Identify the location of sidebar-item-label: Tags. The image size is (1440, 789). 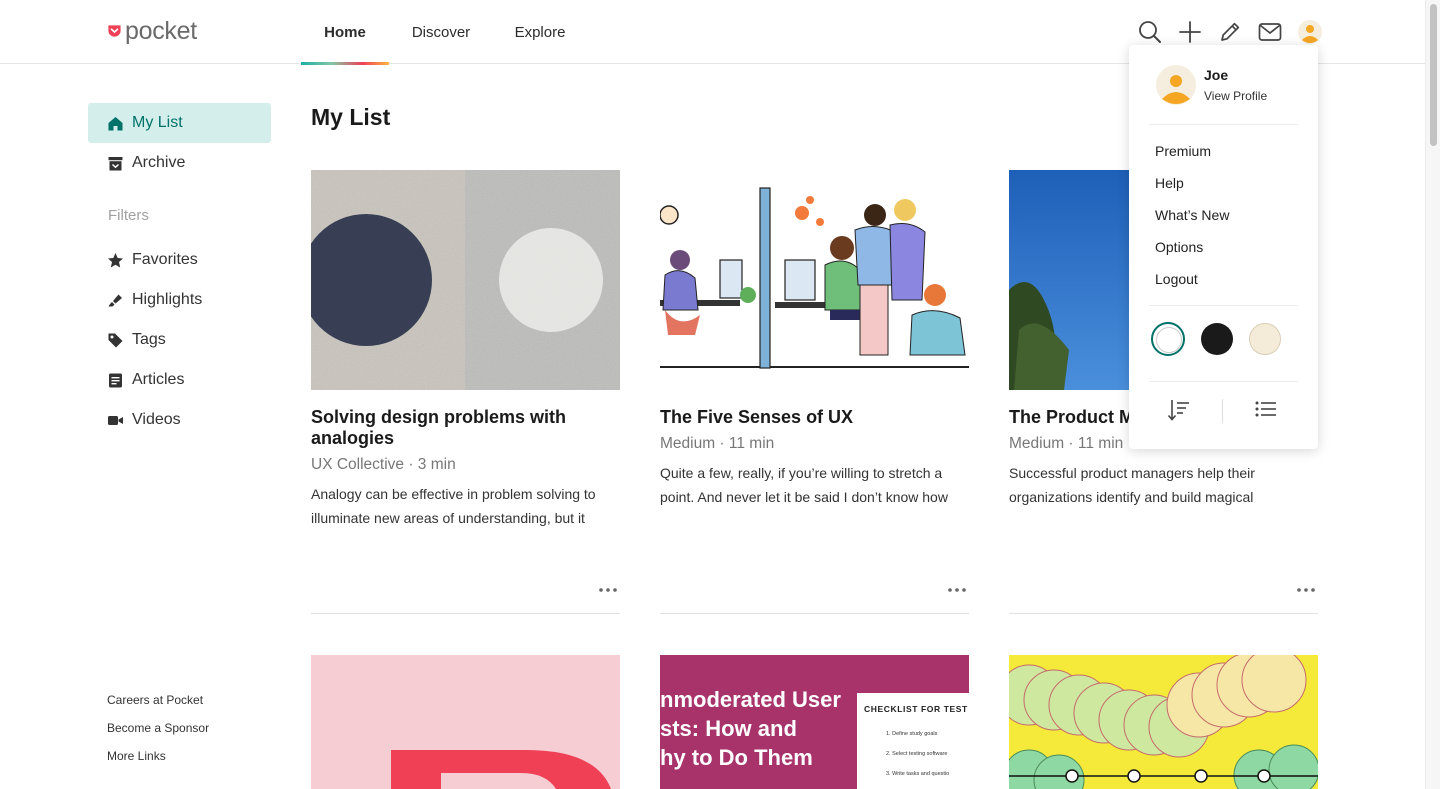
(149, 339).